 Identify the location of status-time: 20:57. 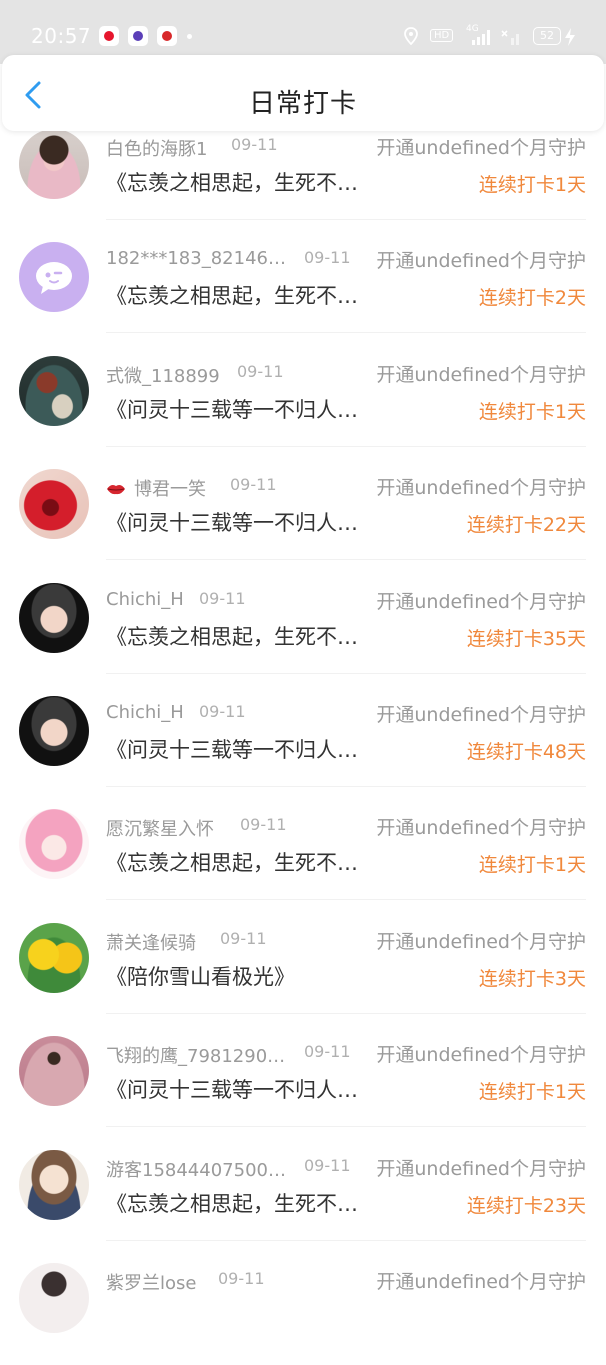
(61, 36).